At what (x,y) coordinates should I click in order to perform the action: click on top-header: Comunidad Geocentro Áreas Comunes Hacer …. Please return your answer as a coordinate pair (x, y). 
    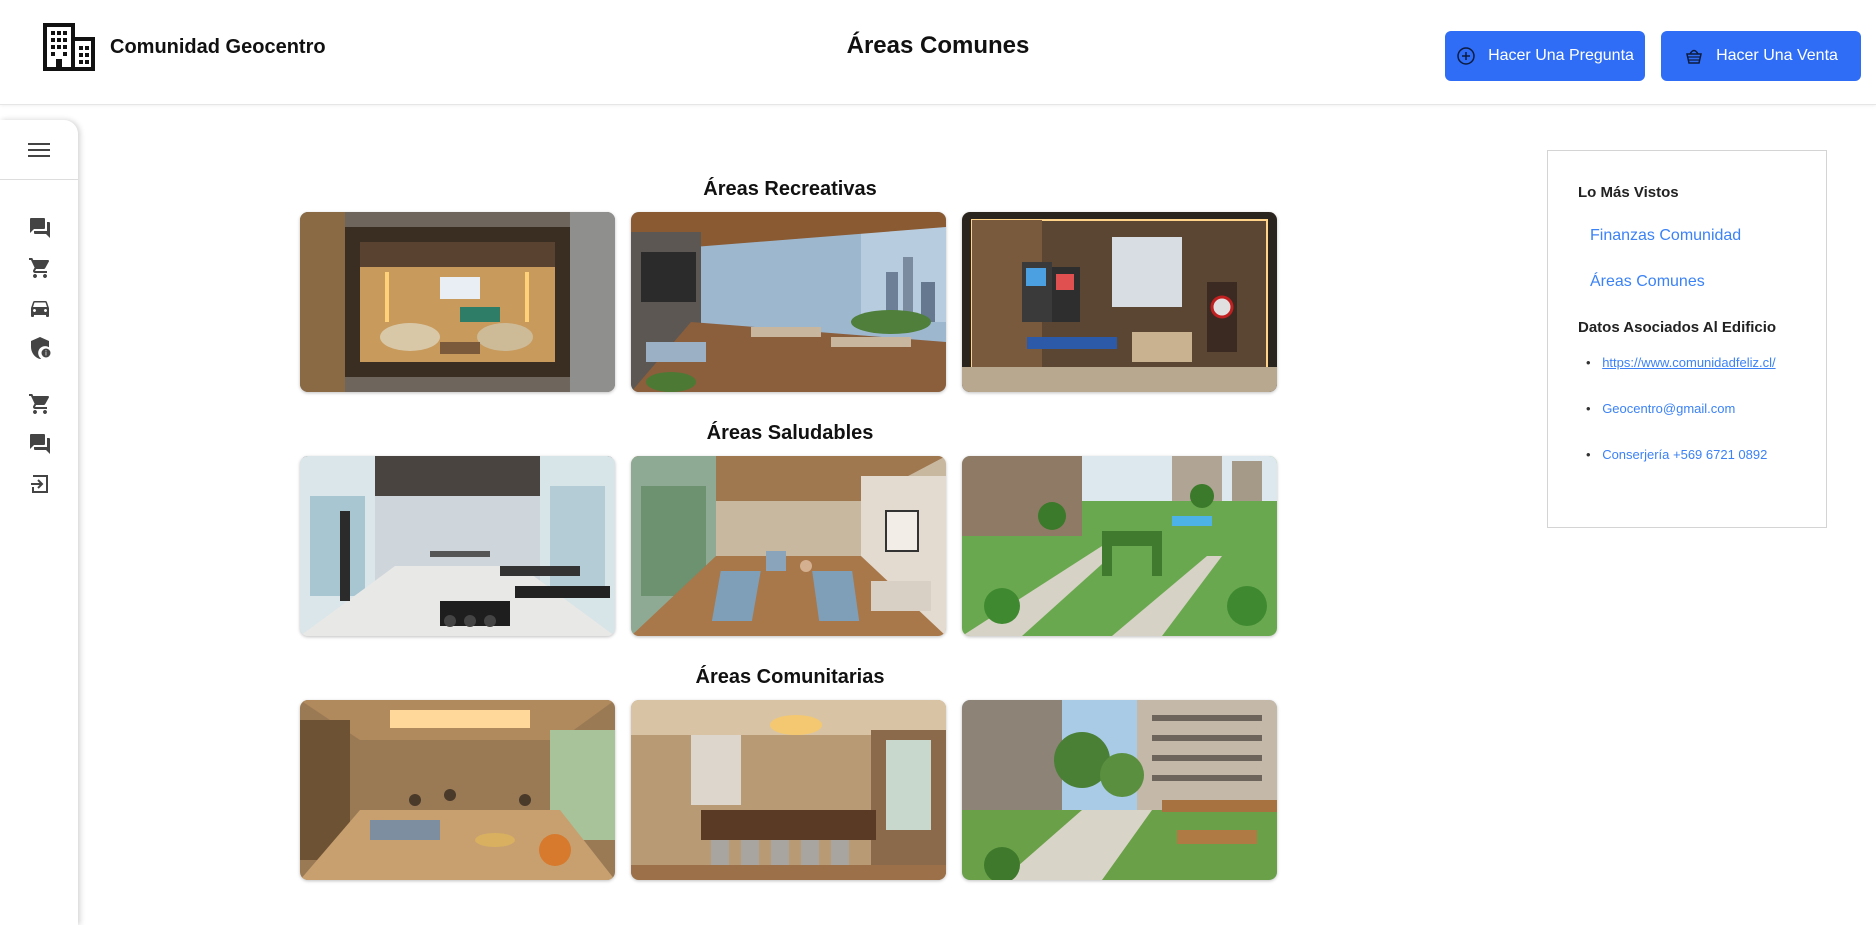
    Looking at the image, I should click on (938, 52).